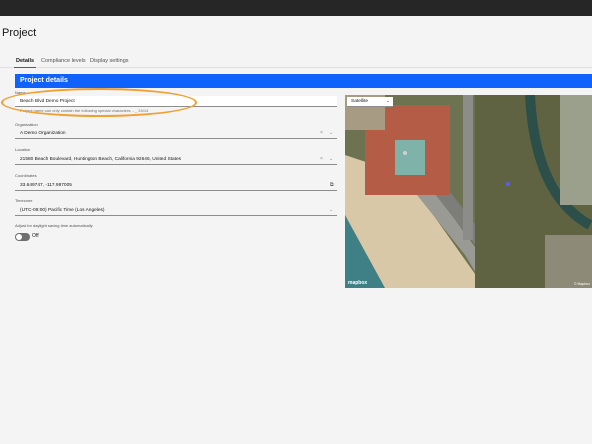  Describe the element at coordinates (109, 62) in the screenshot. I see `tab-display-settings: Display settings` at that location.